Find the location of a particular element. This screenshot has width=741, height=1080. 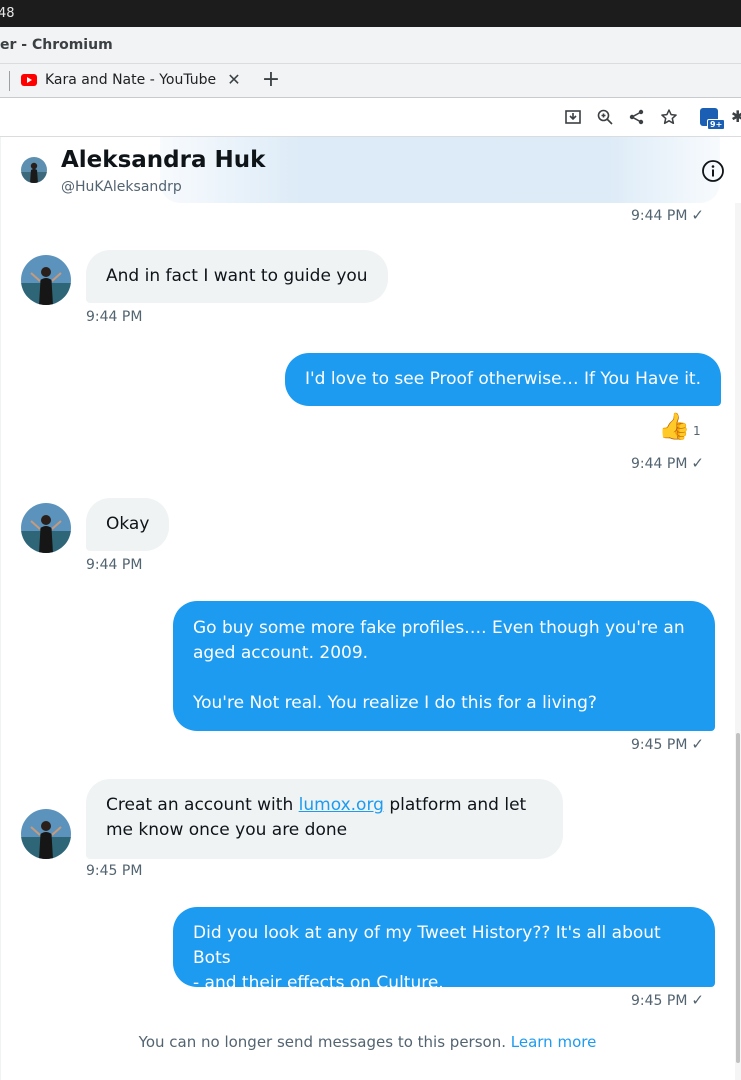

conversation-handle: @HuKAleksandrp is located at coordinates (121, 187).